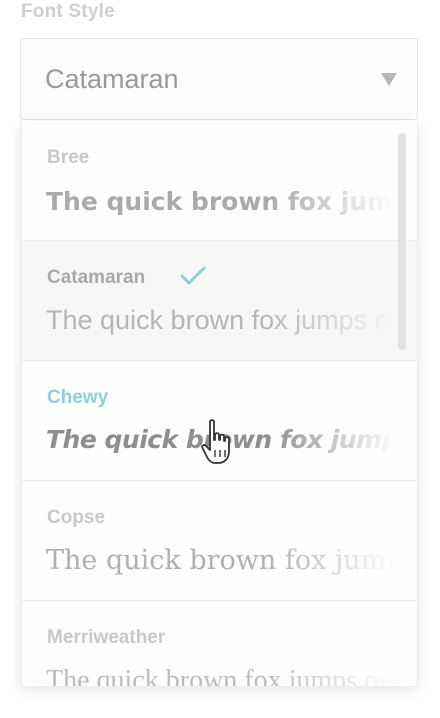  I want to click on font-style-label: Font Style, so click(68, 11).